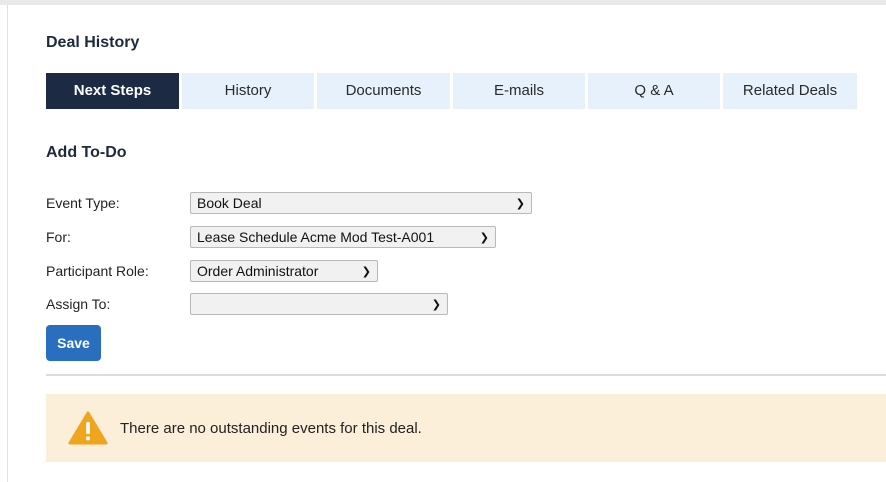 This screenshot has height=482, width=886. I want to click on tab-history: History, so click(248, 91).